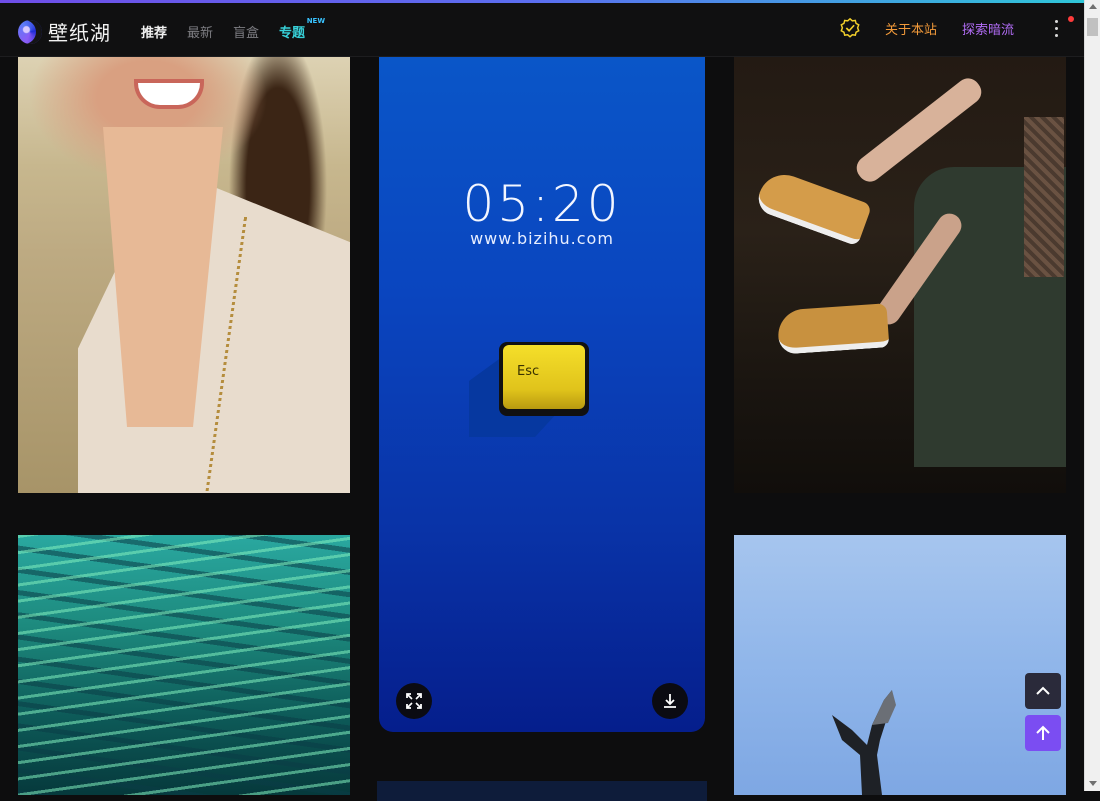  I want to click on verified-badge-icon, so click(850, 28).